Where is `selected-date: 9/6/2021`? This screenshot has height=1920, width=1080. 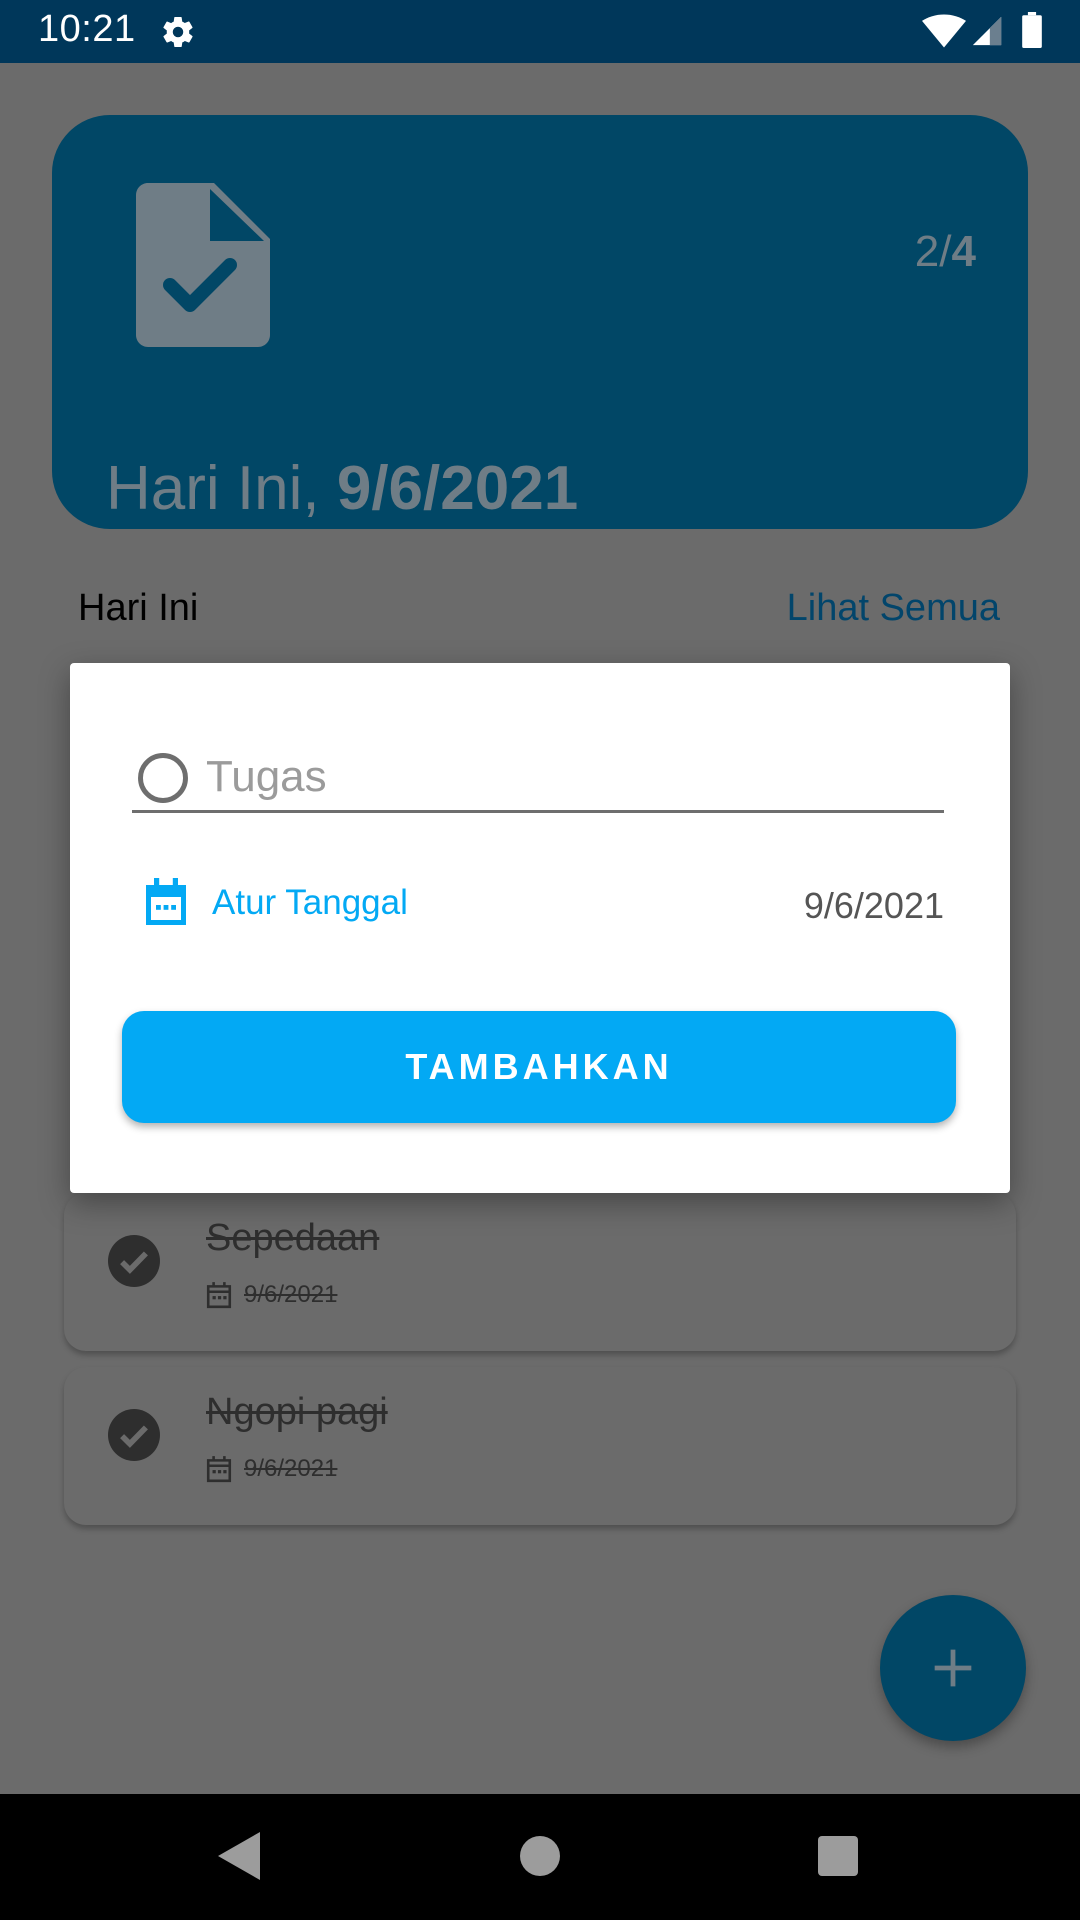
selected-date: 9/6/2021 is located at coordinates (873, 905).